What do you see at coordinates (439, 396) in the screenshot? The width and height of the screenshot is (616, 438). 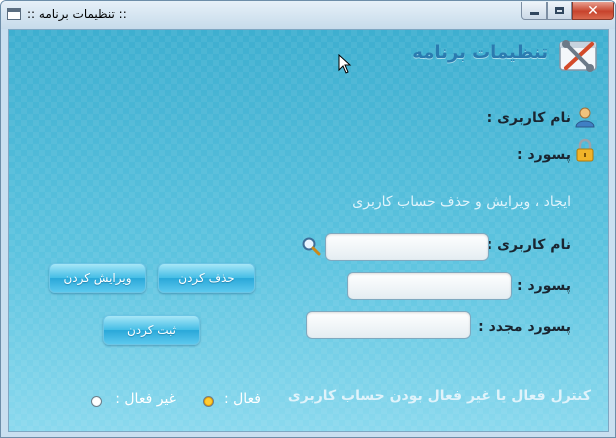 I see `status-section-heading: کنترل فعال یا غیر فعال بودن حساب کاربری` at bounding box center [439, 396].